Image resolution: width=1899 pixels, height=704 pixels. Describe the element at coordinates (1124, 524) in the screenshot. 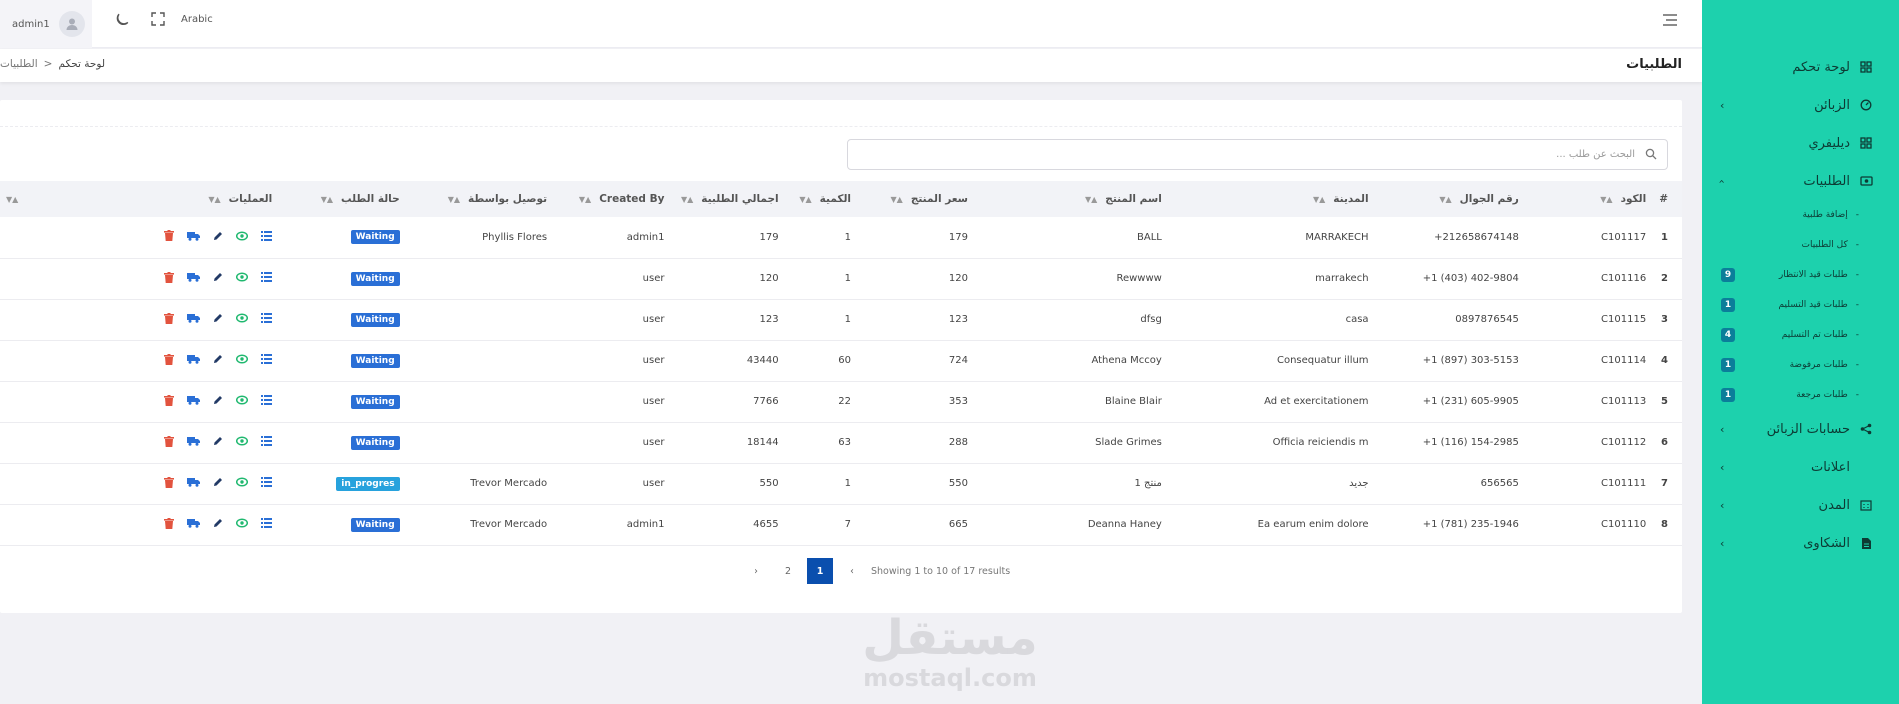

I see `cell-product: Deanna Haney` at that location.